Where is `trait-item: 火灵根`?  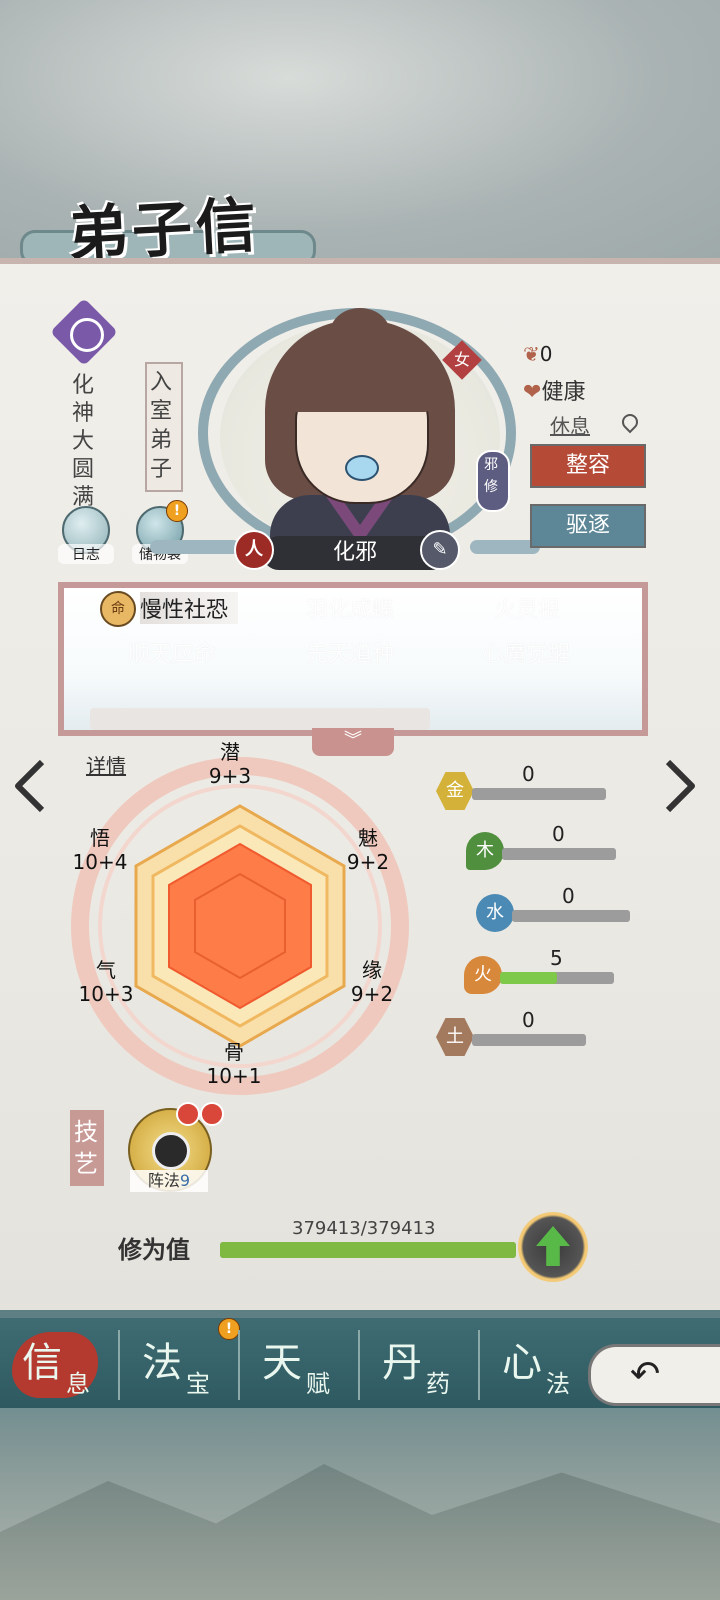 trait-item: 火灵根 is located at coordinates (527, 608).